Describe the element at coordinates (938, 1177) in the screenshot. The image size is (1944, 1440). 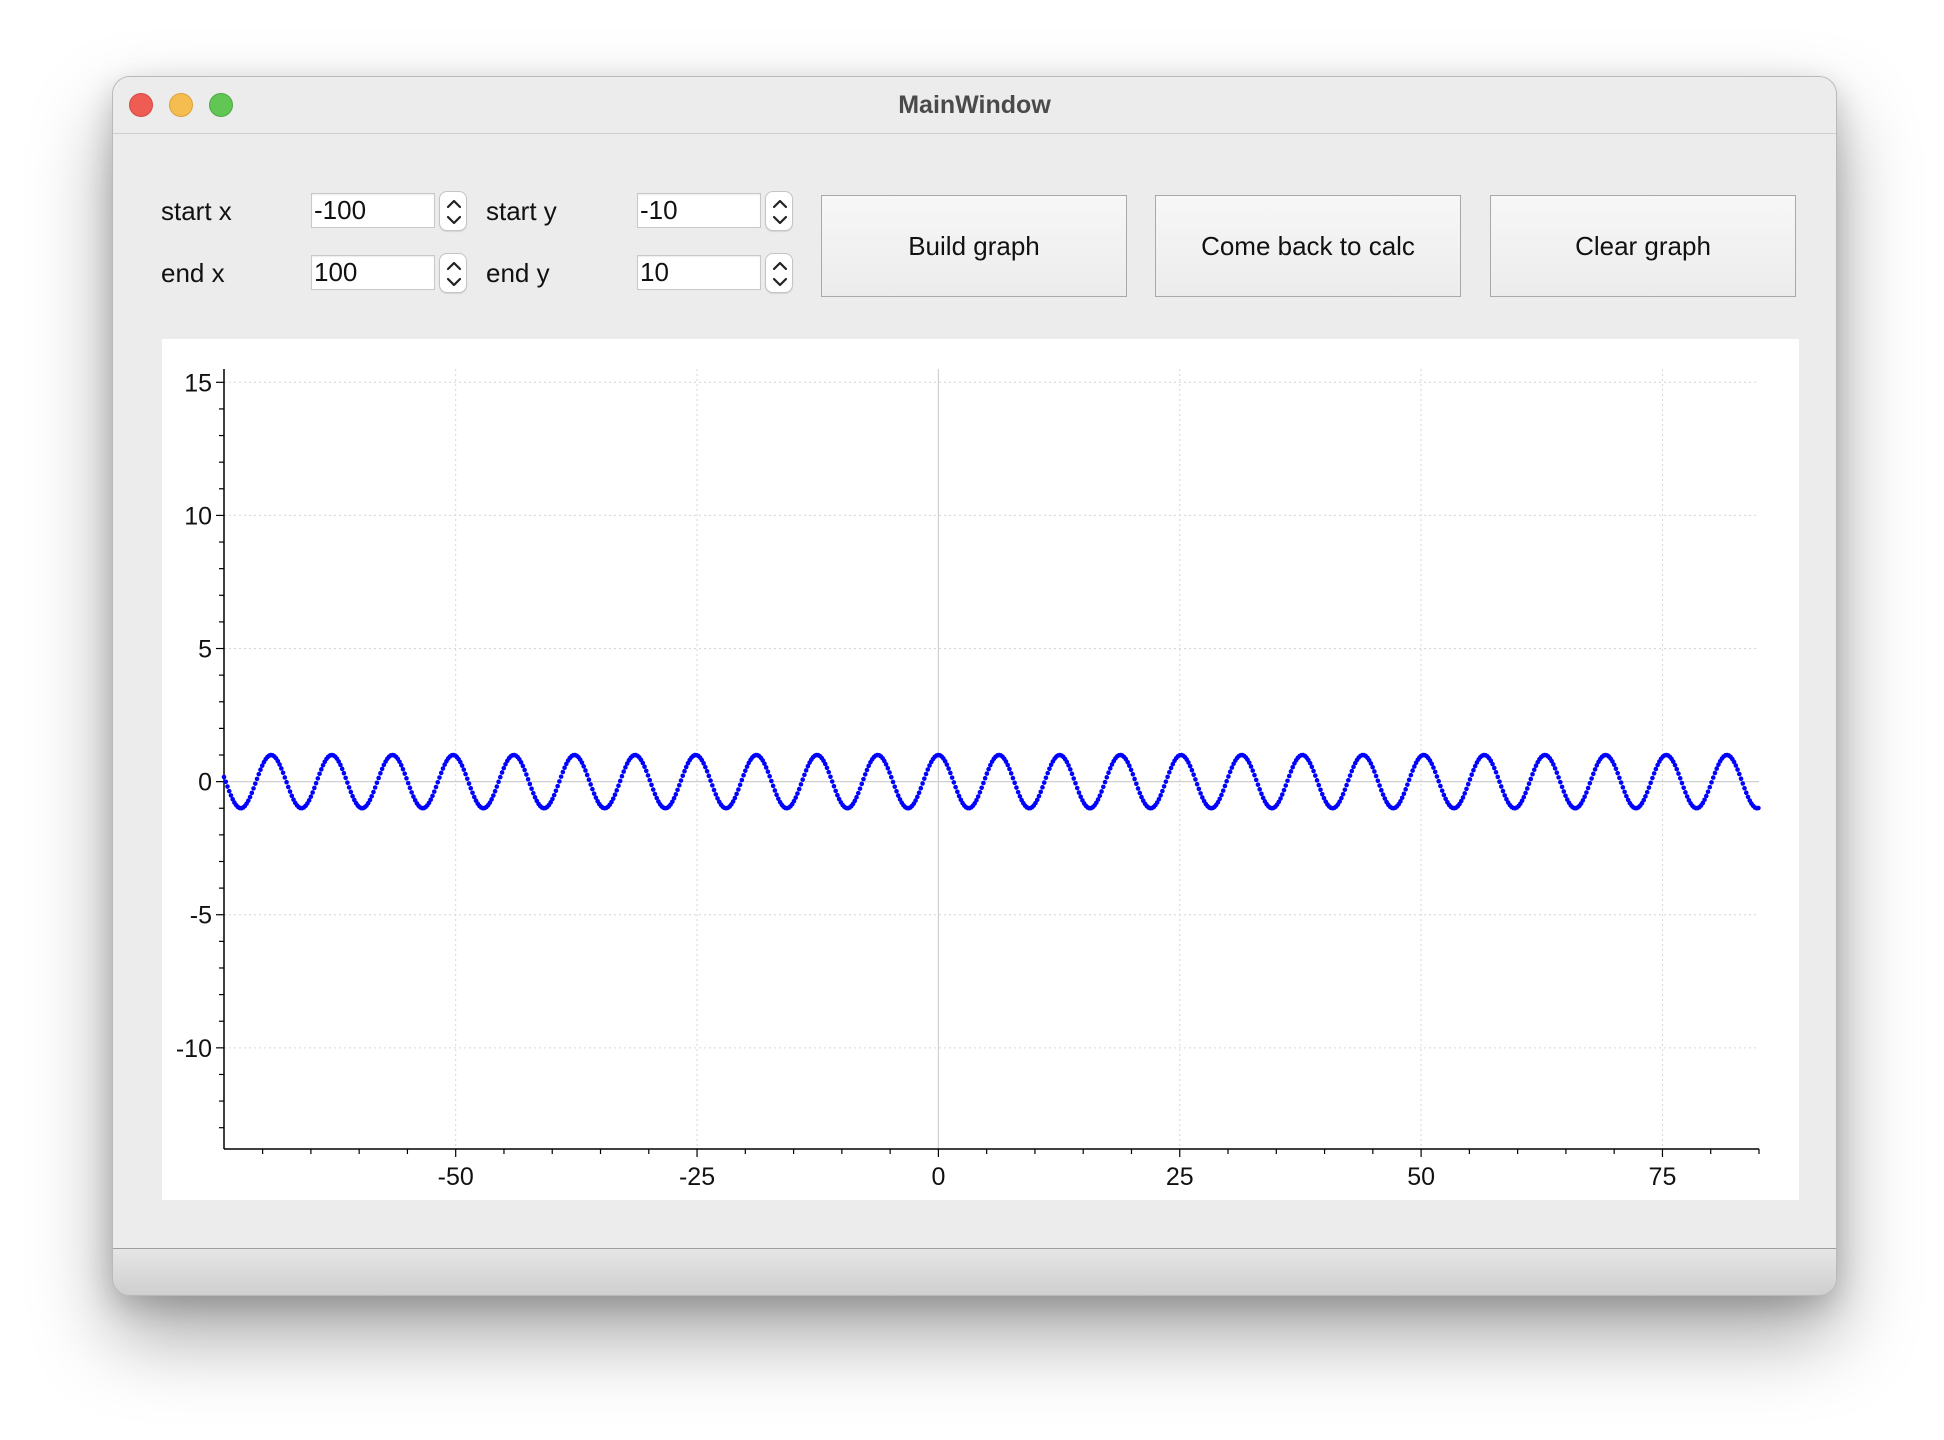
I see `x-tick-label: 0` at that location.